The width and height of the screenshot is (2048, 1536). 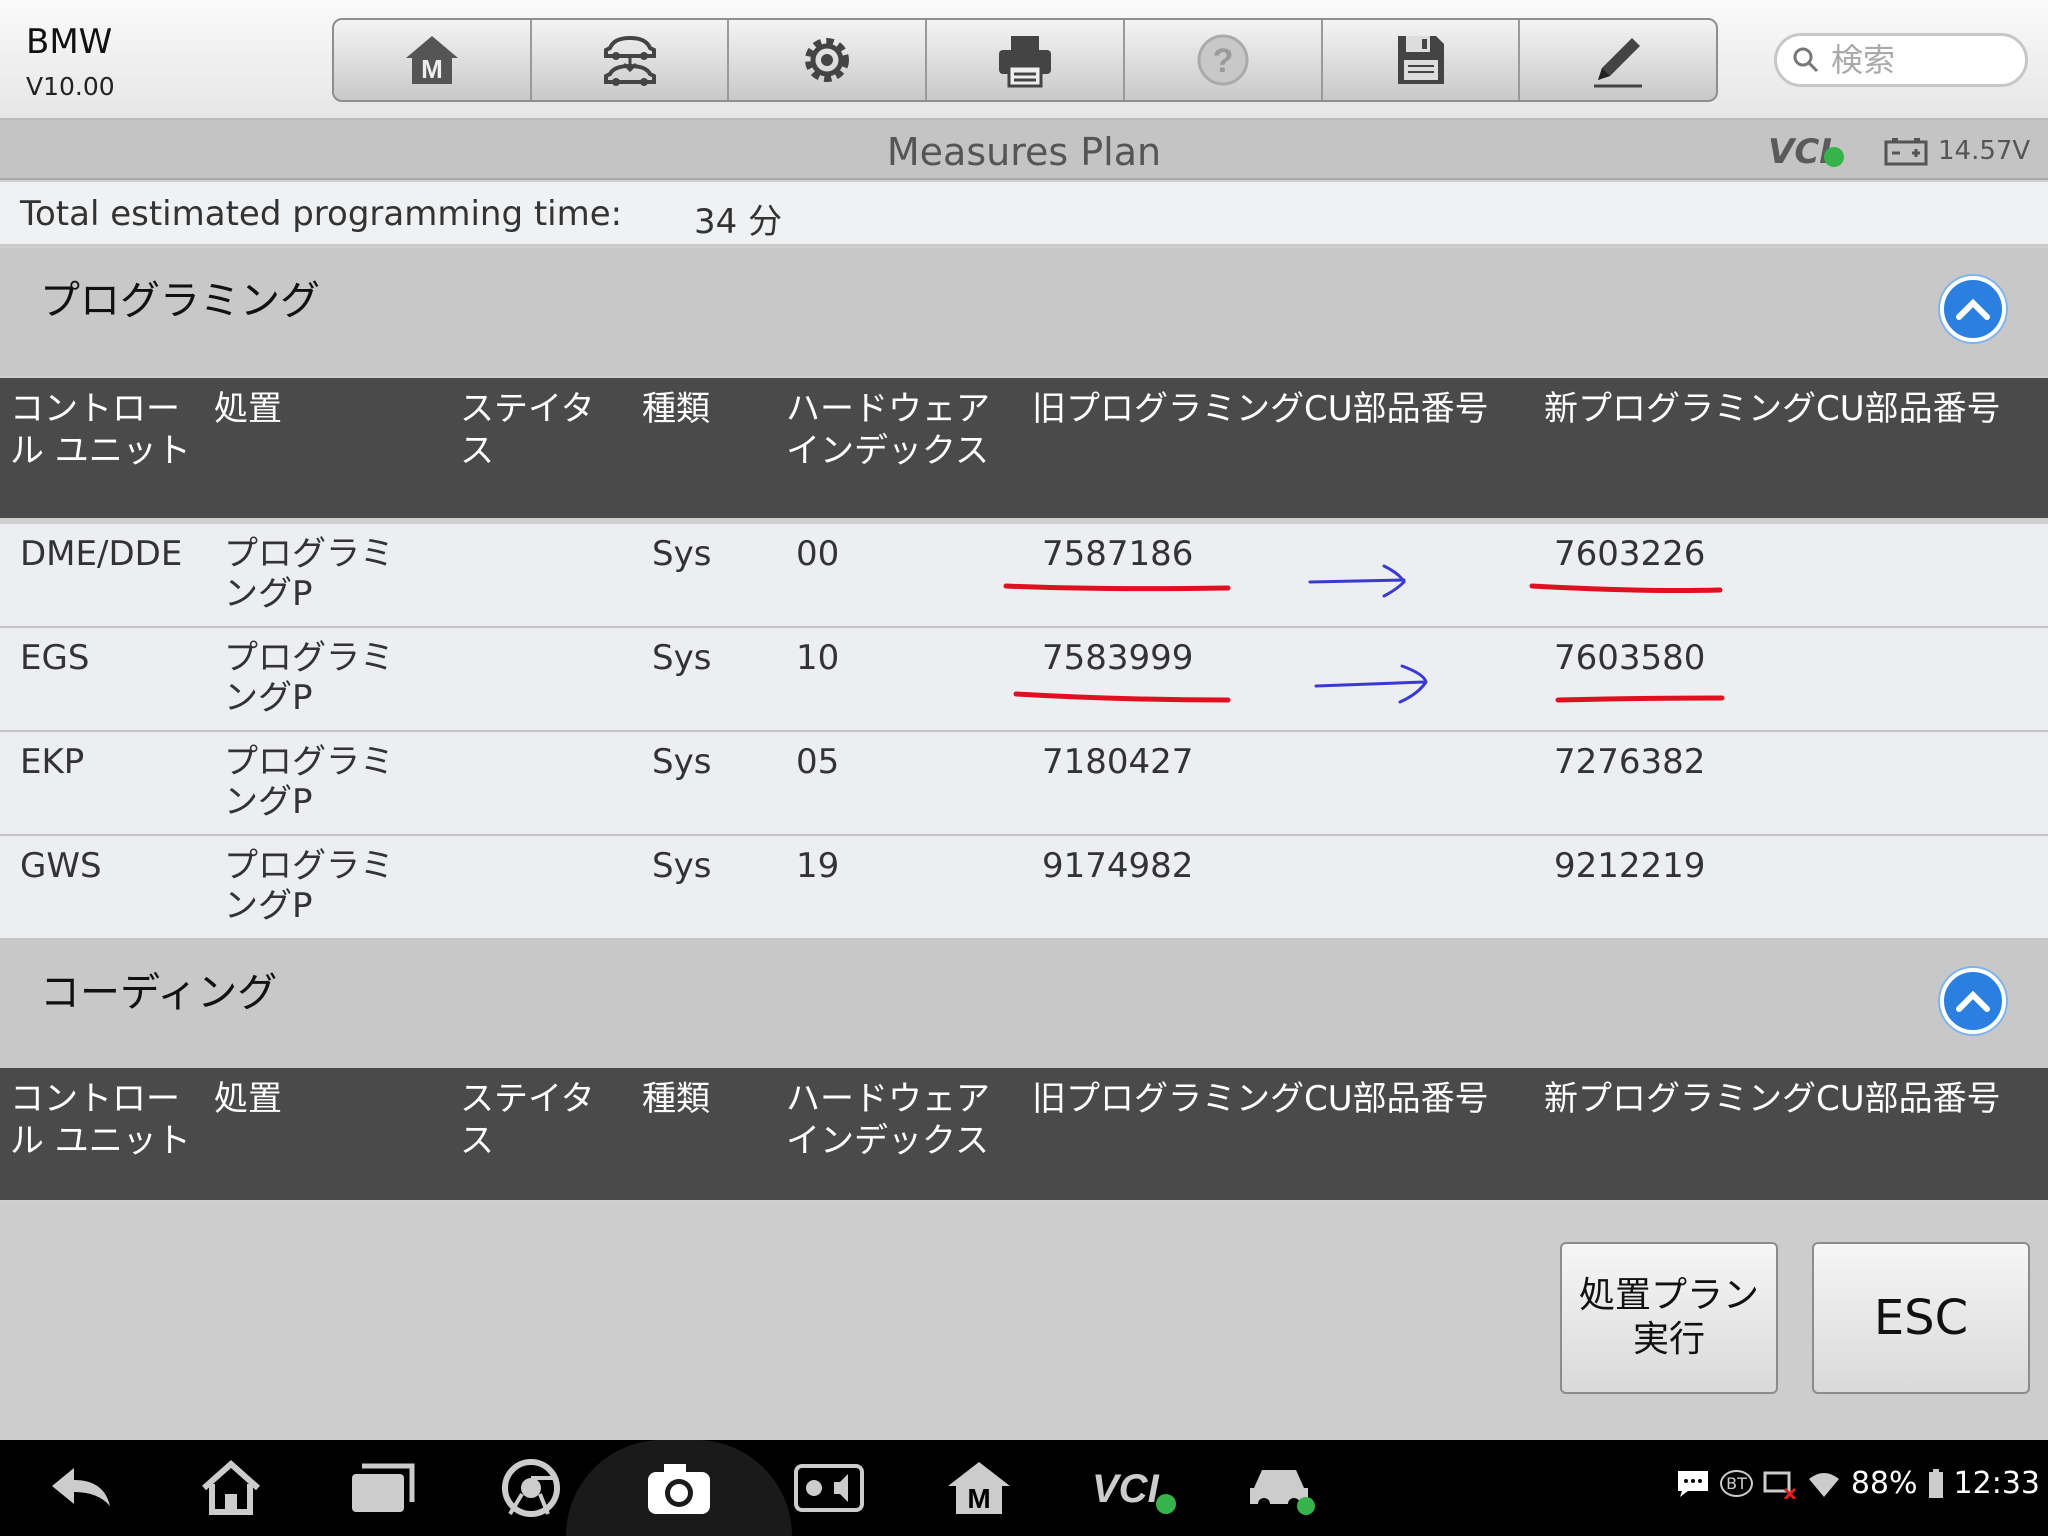 What do you see at coordinates (818, 762) in the screenshot?
I see `cell-hw-index: 05` at bounding box center [818, 762].